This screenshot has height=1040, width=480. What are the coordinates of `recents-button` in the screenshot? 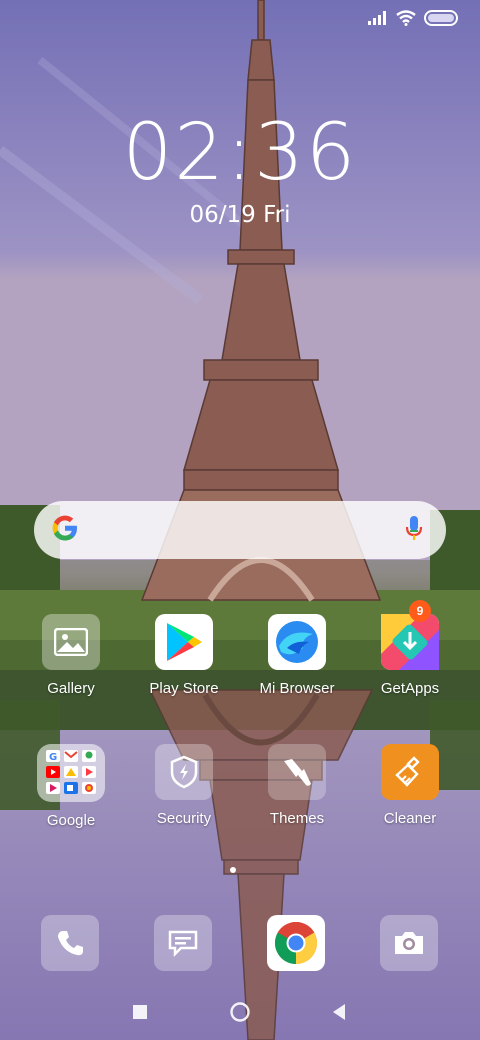 It's located at (140, 1012).